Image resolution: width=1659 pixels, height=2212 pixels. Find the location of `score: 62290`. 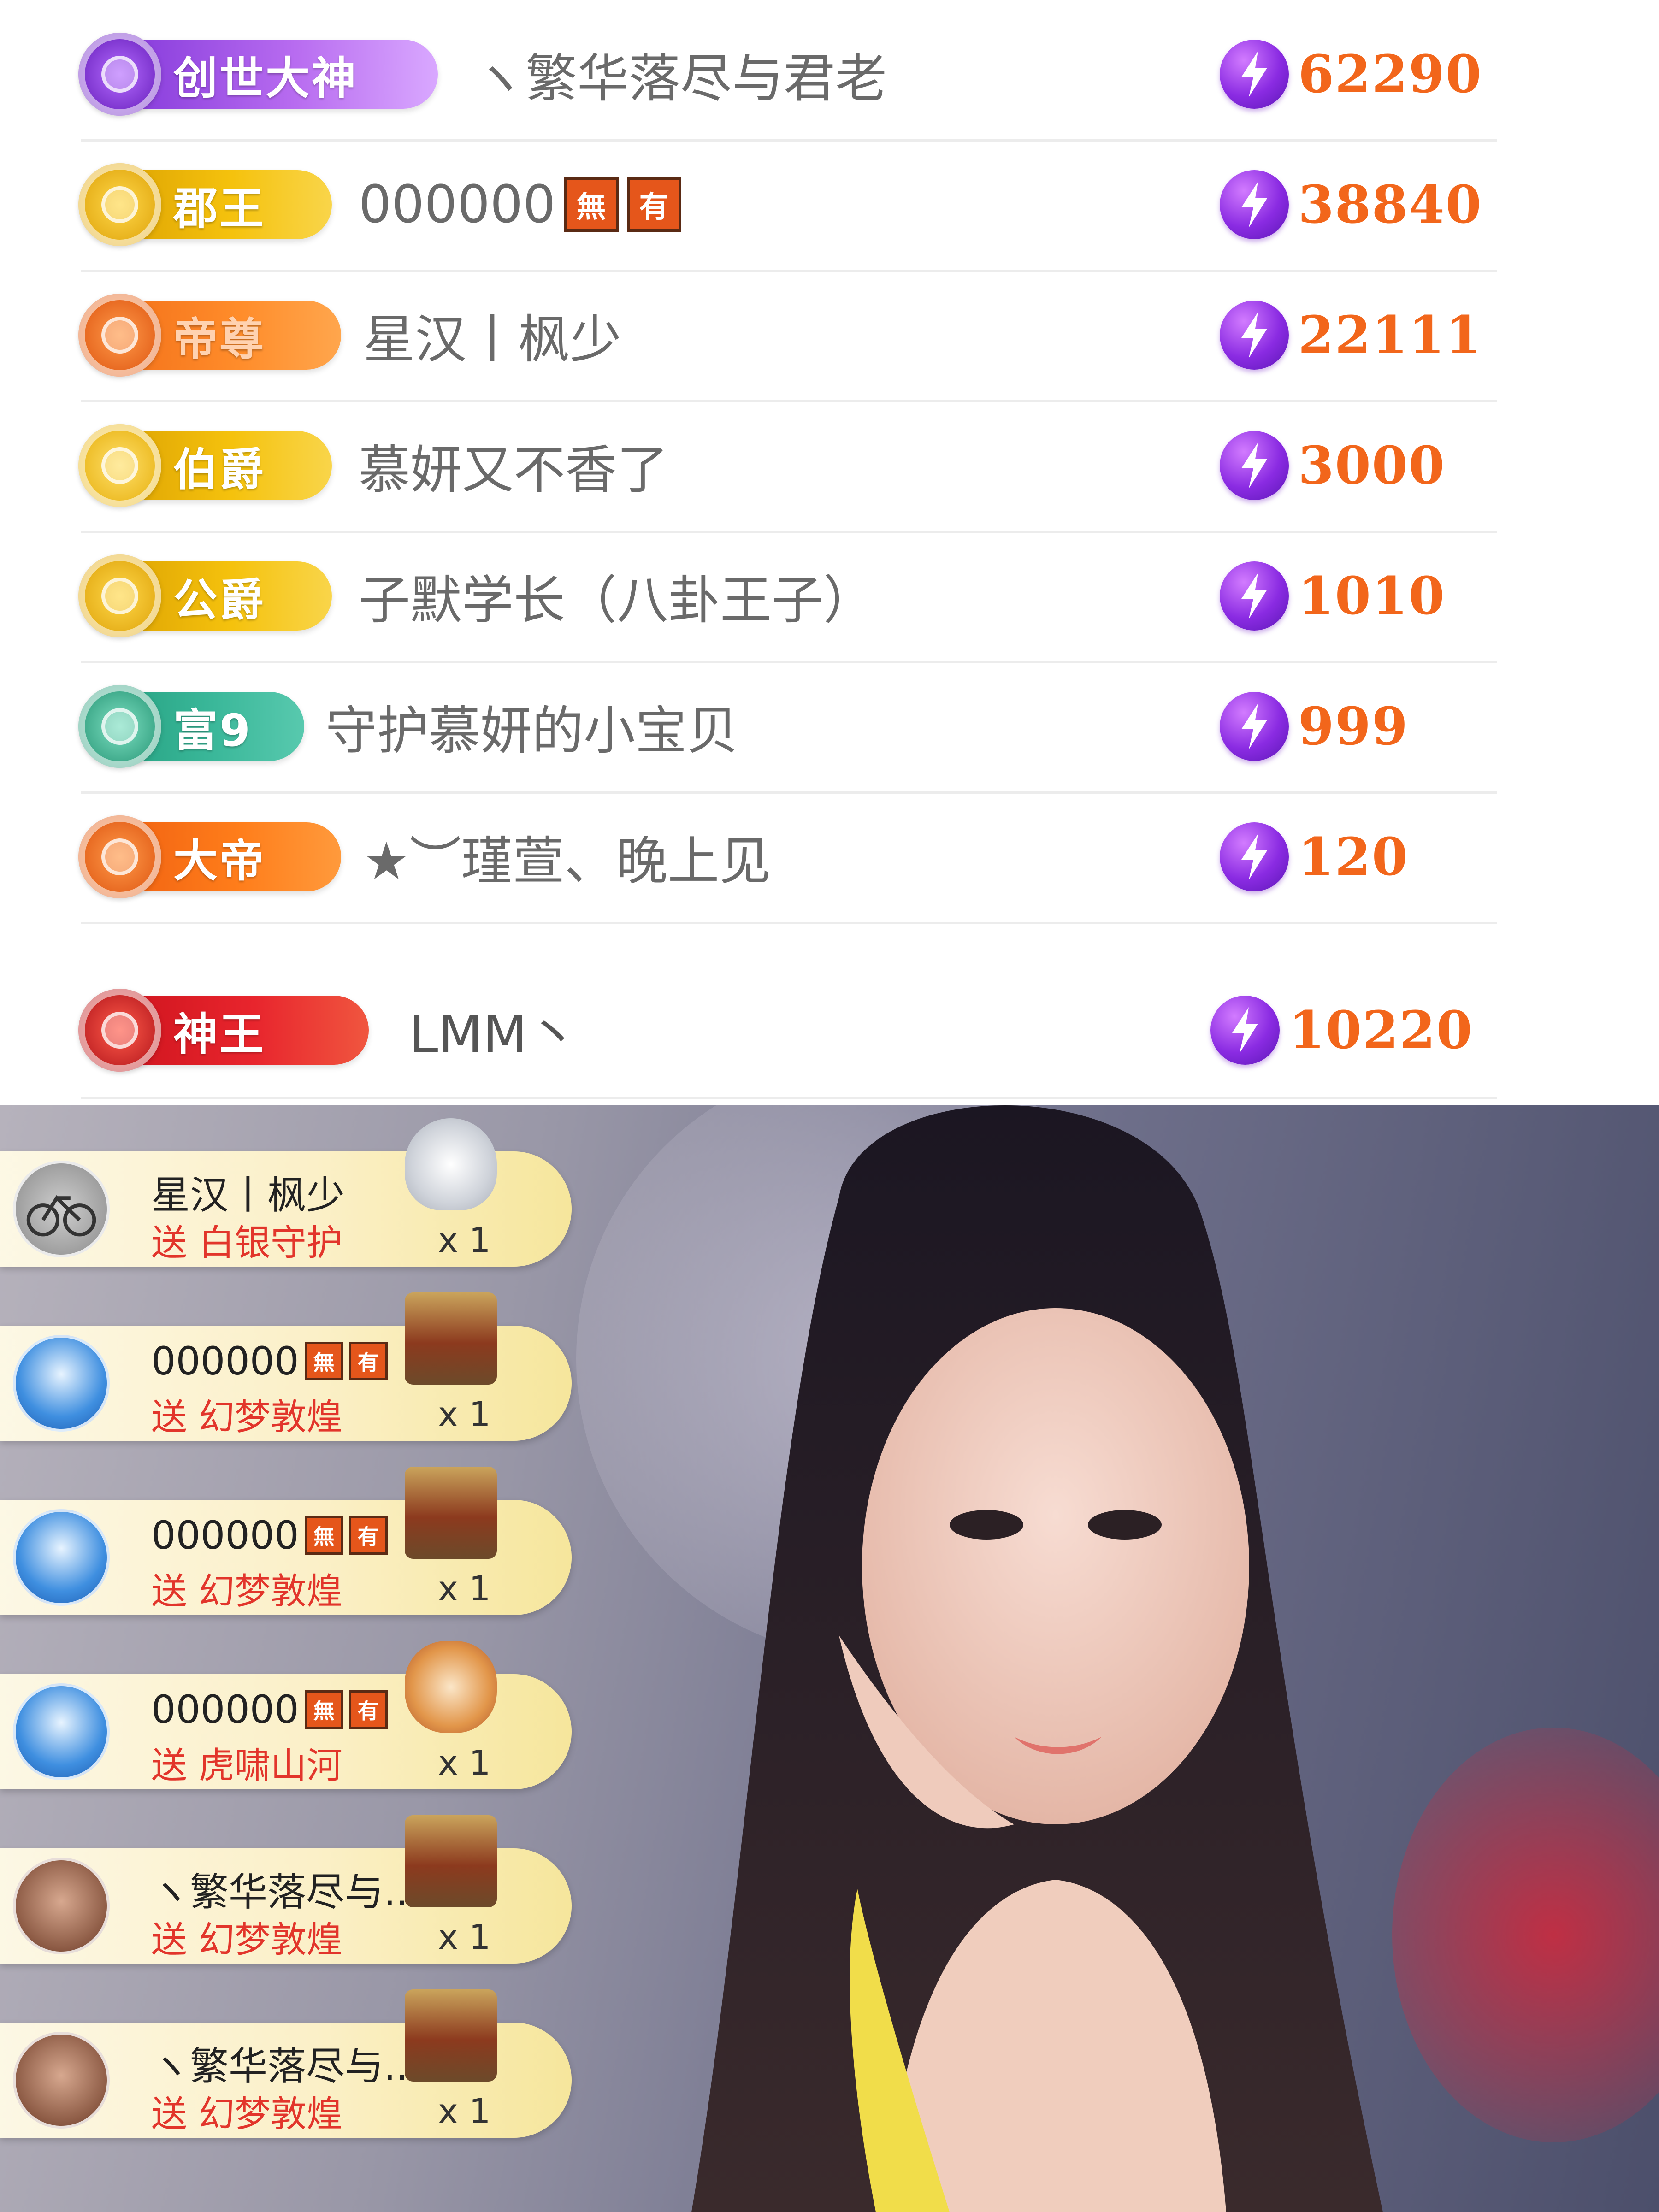

score: 62290 is located at coordinates (1351, 74).